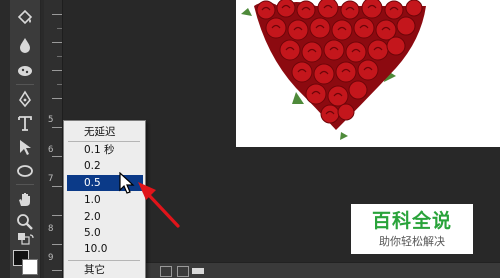 The image size is (500, 278). Describe the element at coordinates (104, 249) in the screenshot. I see `menu-item-10.0: 10.0` at that location.